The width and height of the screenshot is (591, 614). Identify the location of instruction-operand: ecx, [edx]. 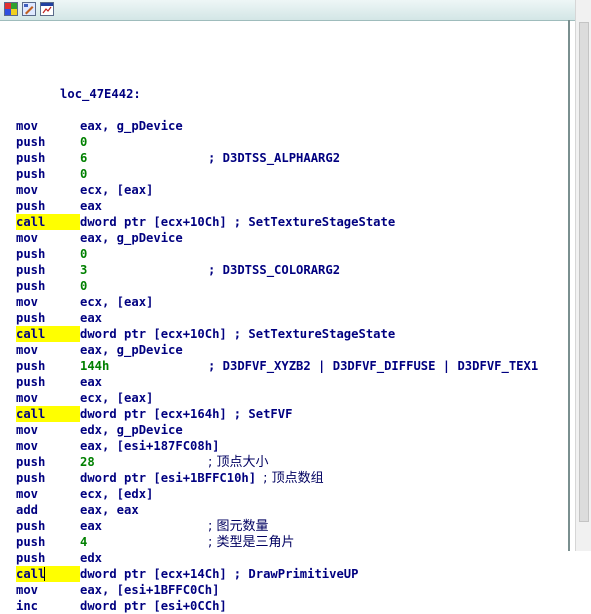
(116, 494).